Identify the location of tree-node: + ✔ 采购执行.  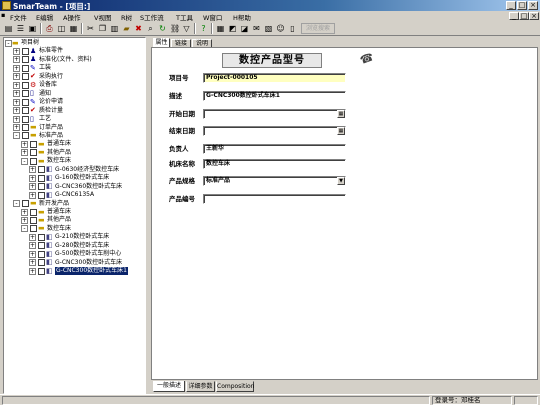
(38, 77).